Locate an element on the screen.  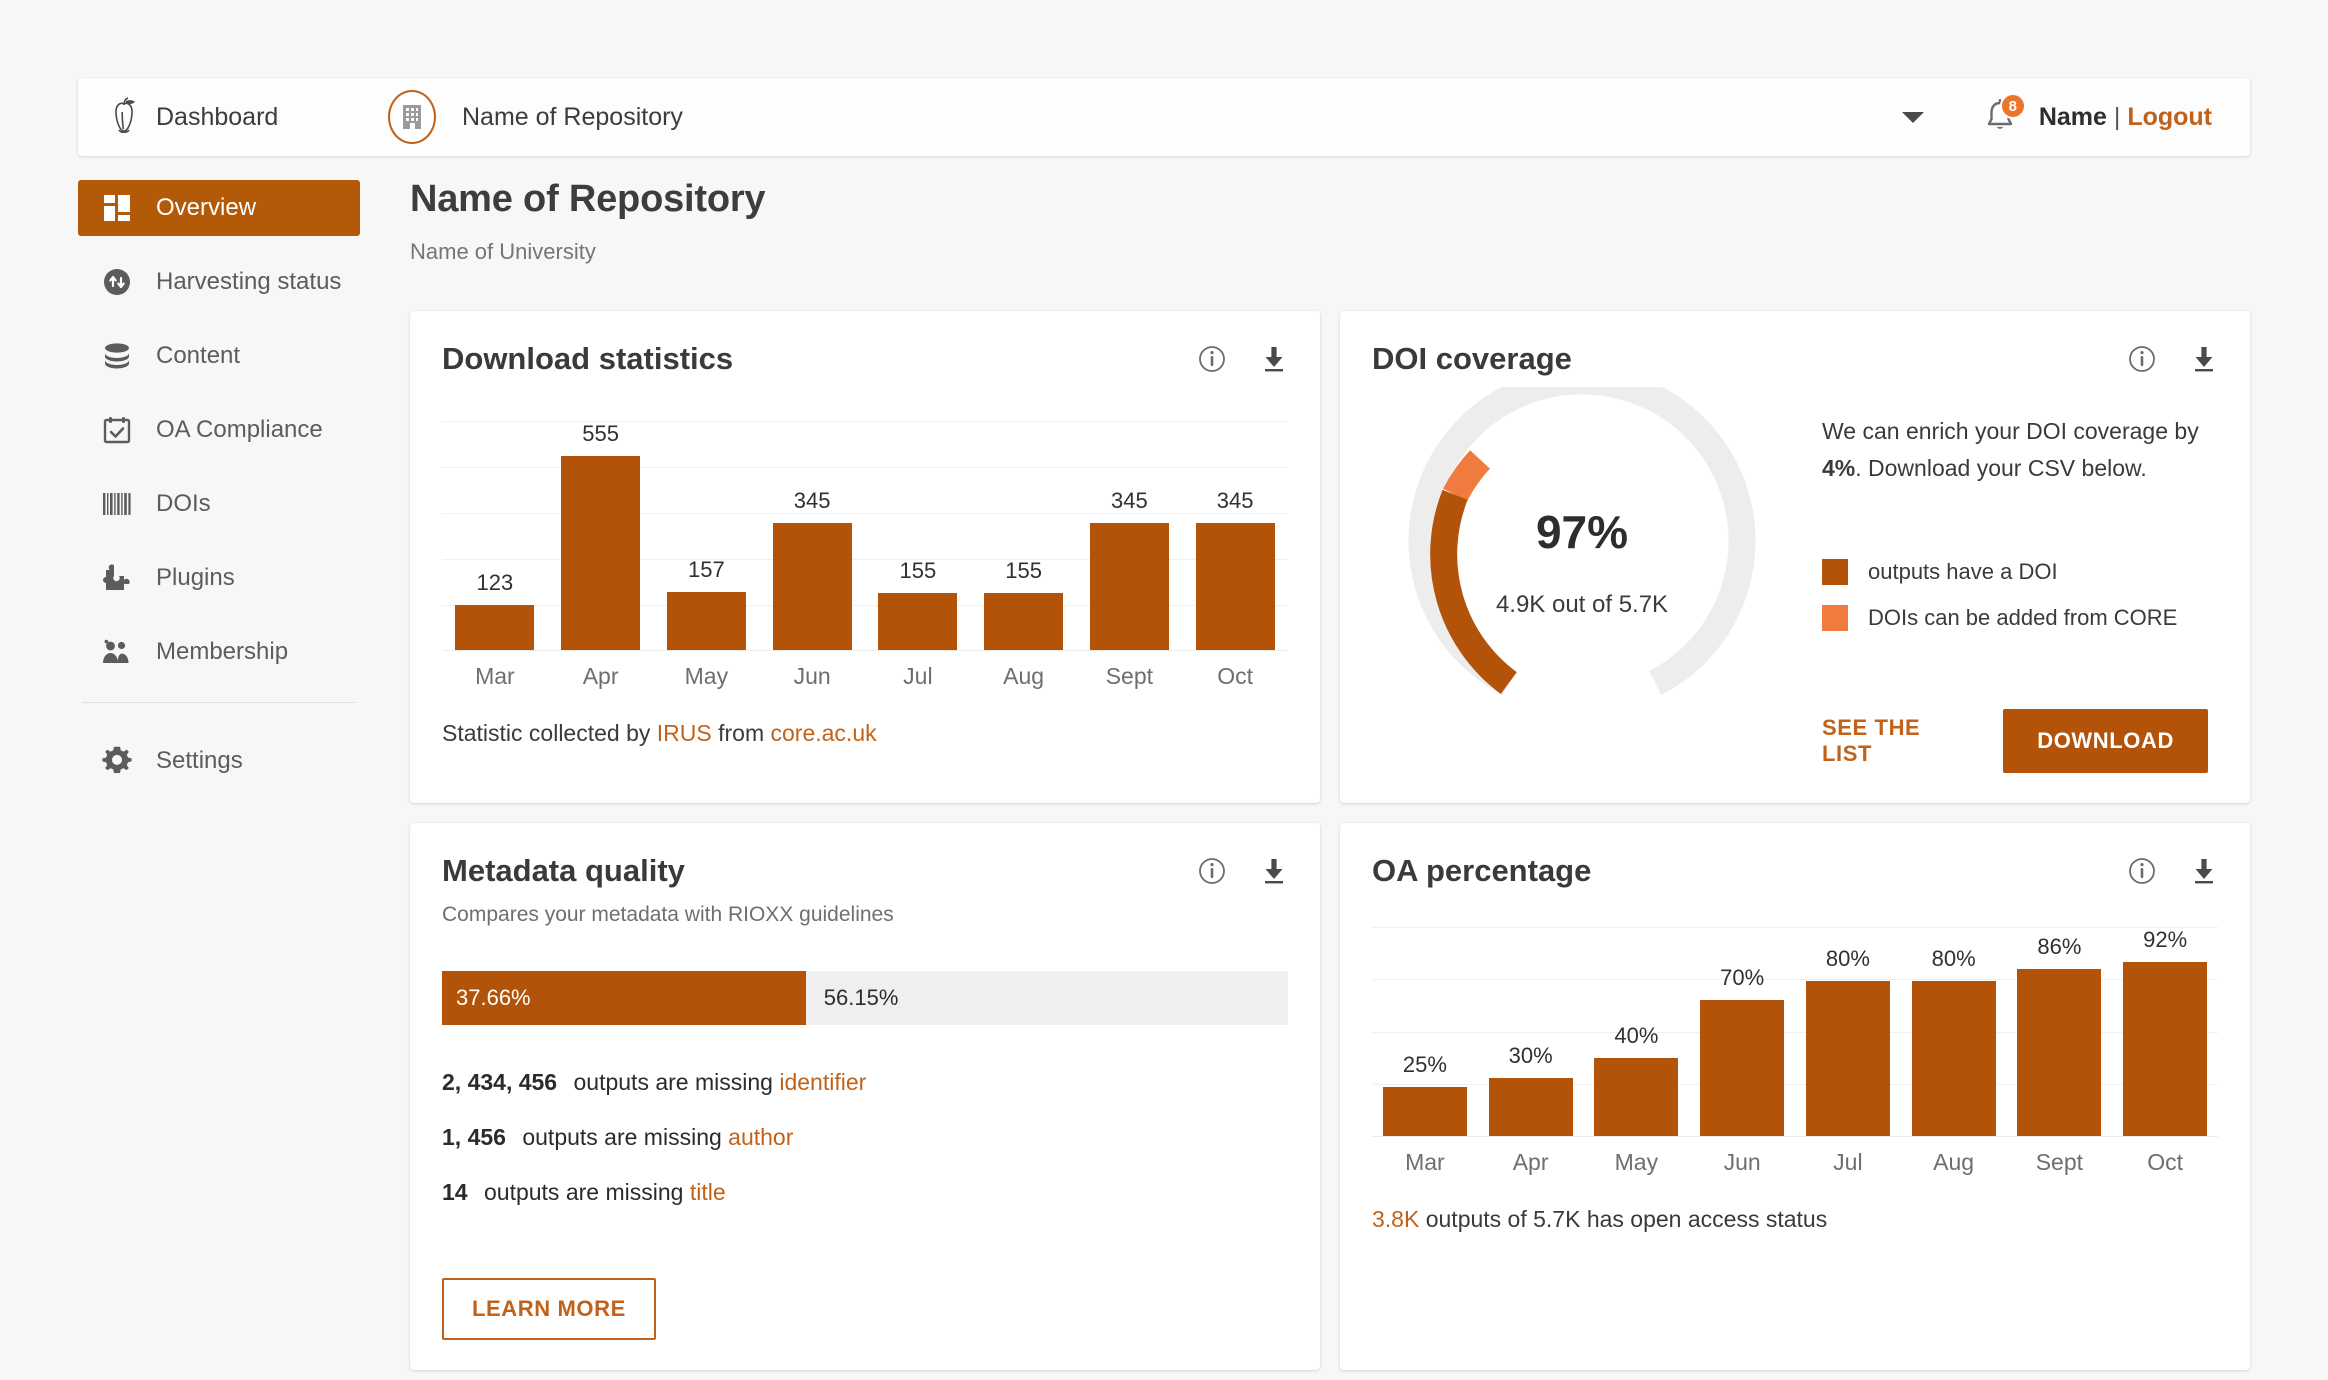
sidebar-item-label: Settings is located at coordinates (199, 760).